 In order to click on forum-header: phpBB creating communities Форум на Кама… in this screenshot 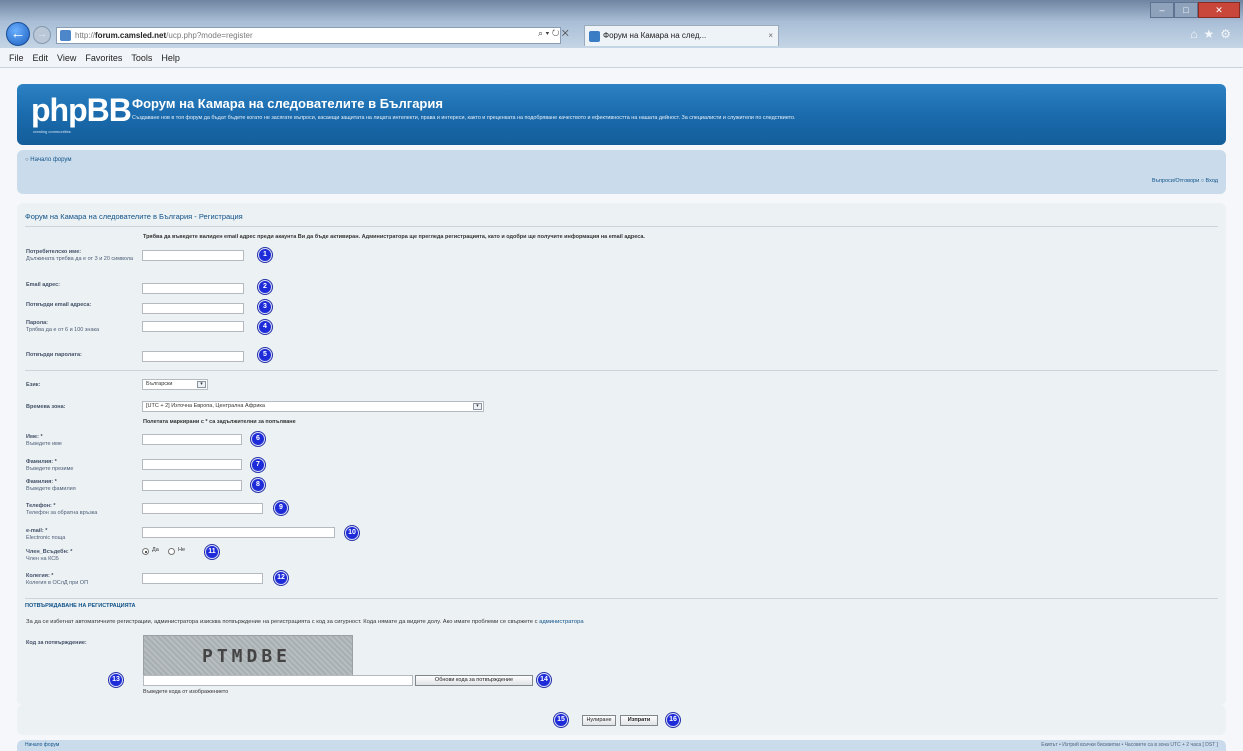, I will do `click(621, 114)`.